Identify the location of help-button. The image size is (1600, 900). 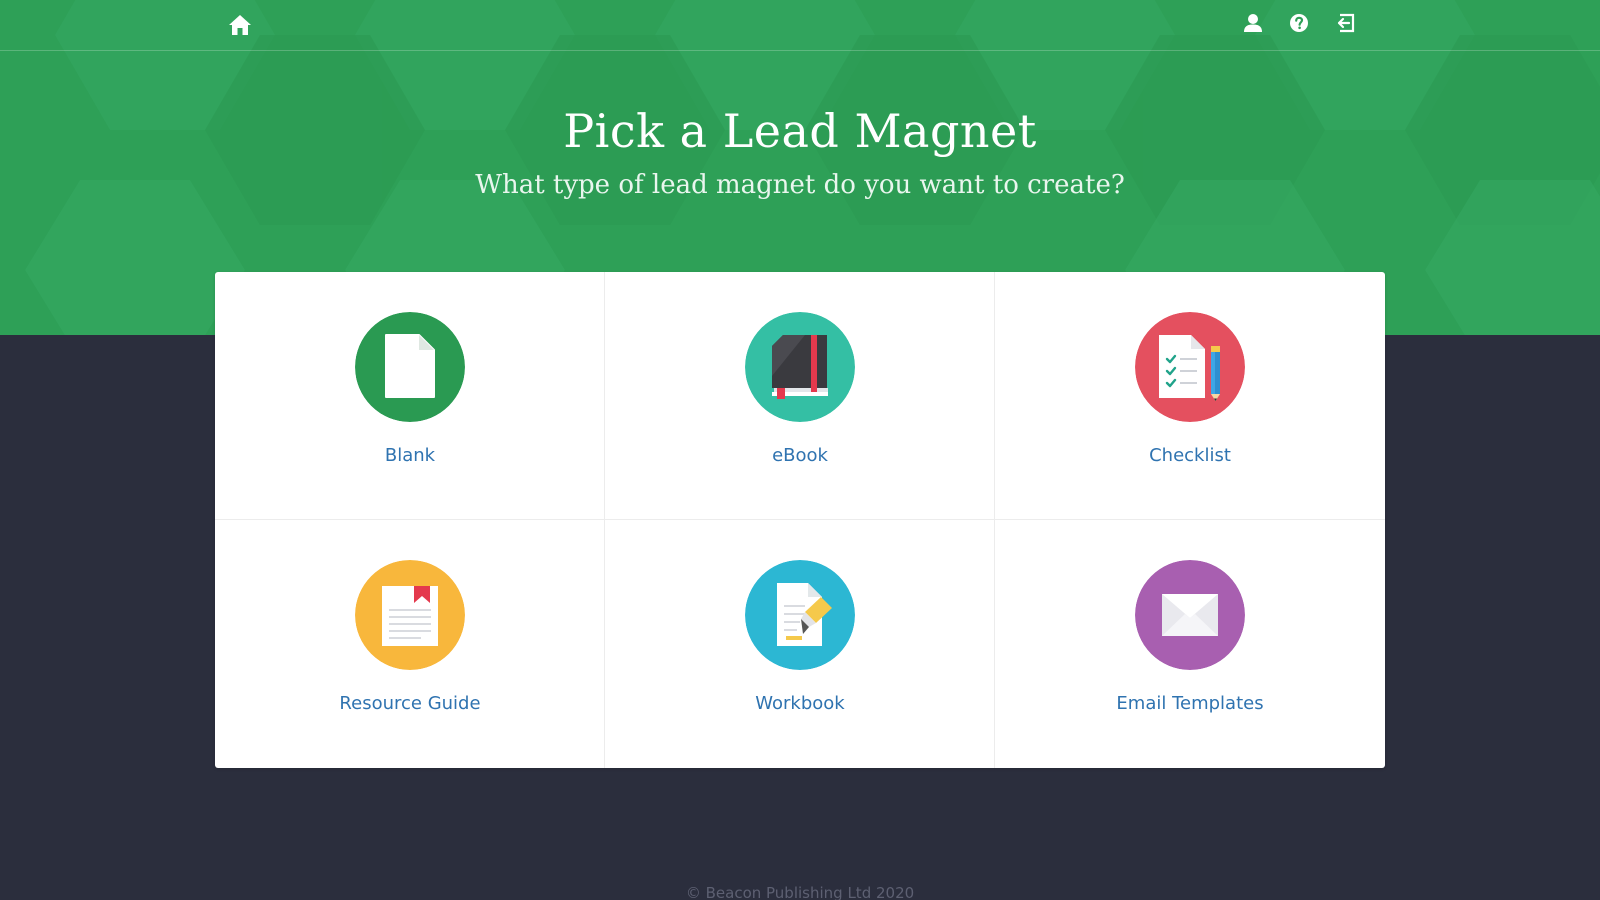
(1299, 23).